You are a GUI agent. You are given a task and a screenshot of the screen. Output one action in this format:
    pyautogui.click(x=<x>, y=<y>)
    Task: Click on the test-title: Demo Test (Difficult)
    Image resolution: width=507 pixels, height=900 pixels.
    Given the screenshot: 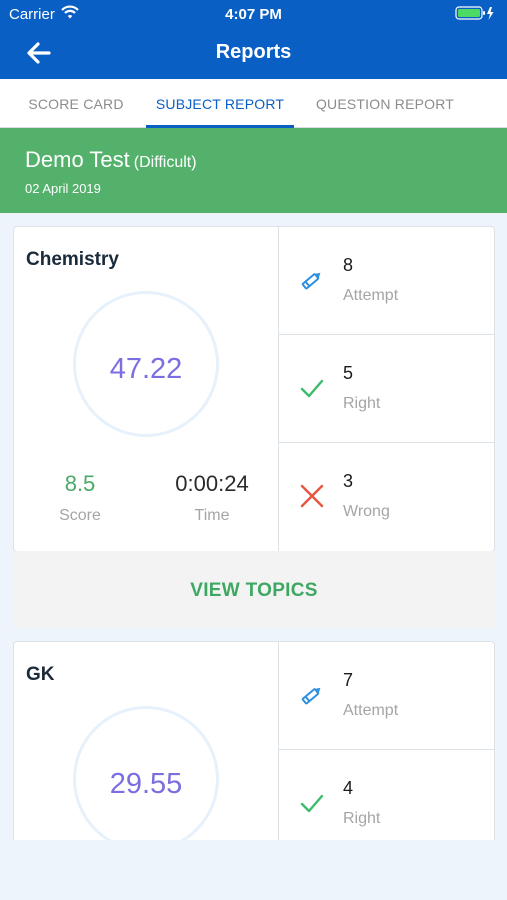 What is the action you would take?
    pyautogui.click(x=111, y=160)
    